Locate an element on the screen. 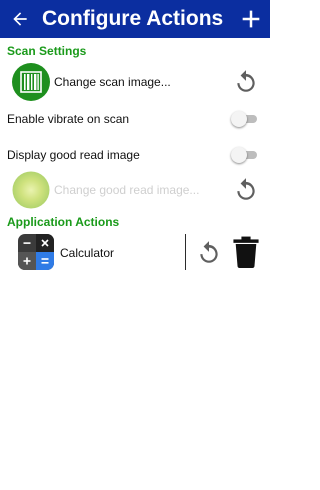 The image size is (320, 490). list-item: Calculator is located at coordinates (135, 253).